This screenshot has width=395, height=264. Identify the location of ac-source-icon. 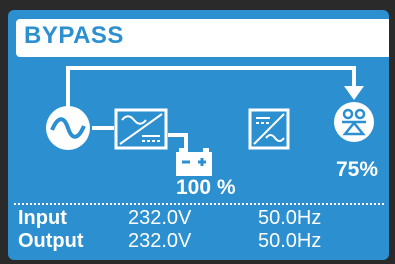
(68, 128).